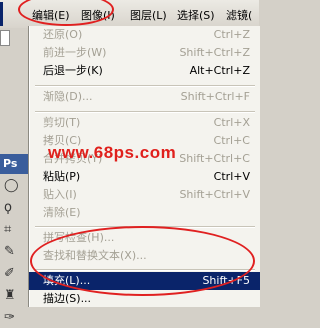 The width and height of the screenshot is (320, 328). I want to click on ellipse-marquee-icon: ◯, so click(15, 186).